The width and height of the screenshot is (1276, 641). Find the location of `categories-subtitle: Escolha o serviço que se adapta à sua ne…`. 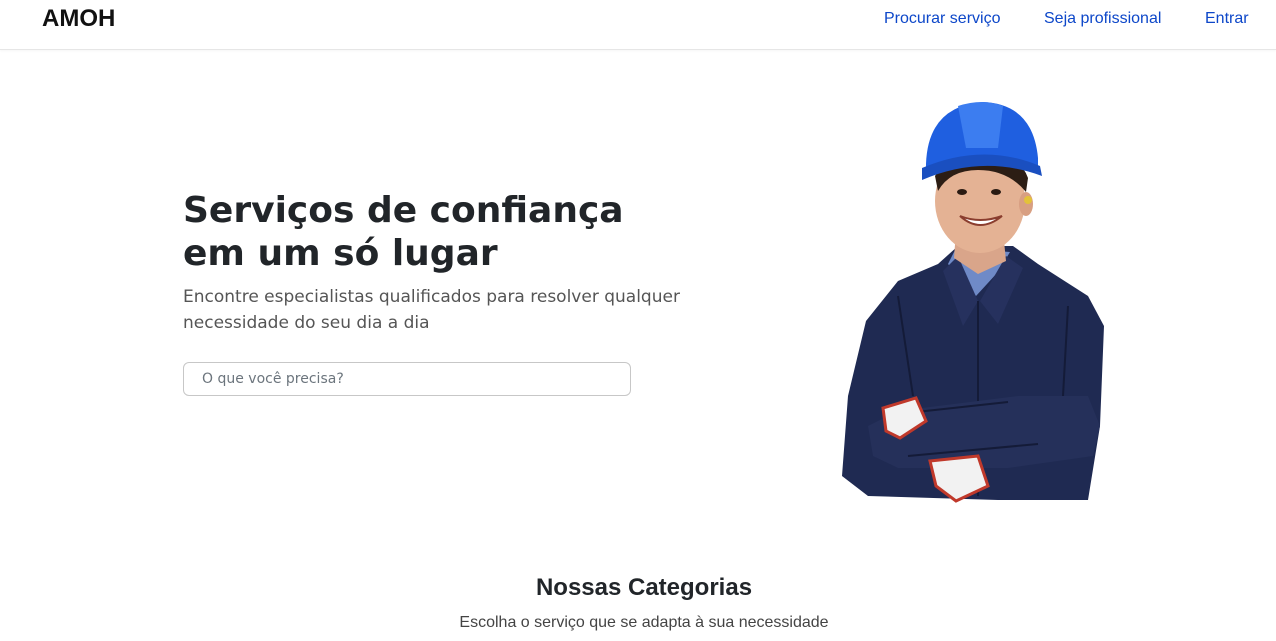

categories-subtitle: Escolha o serviço que se adapta à sua ne… is located at coordinates (644, 622).